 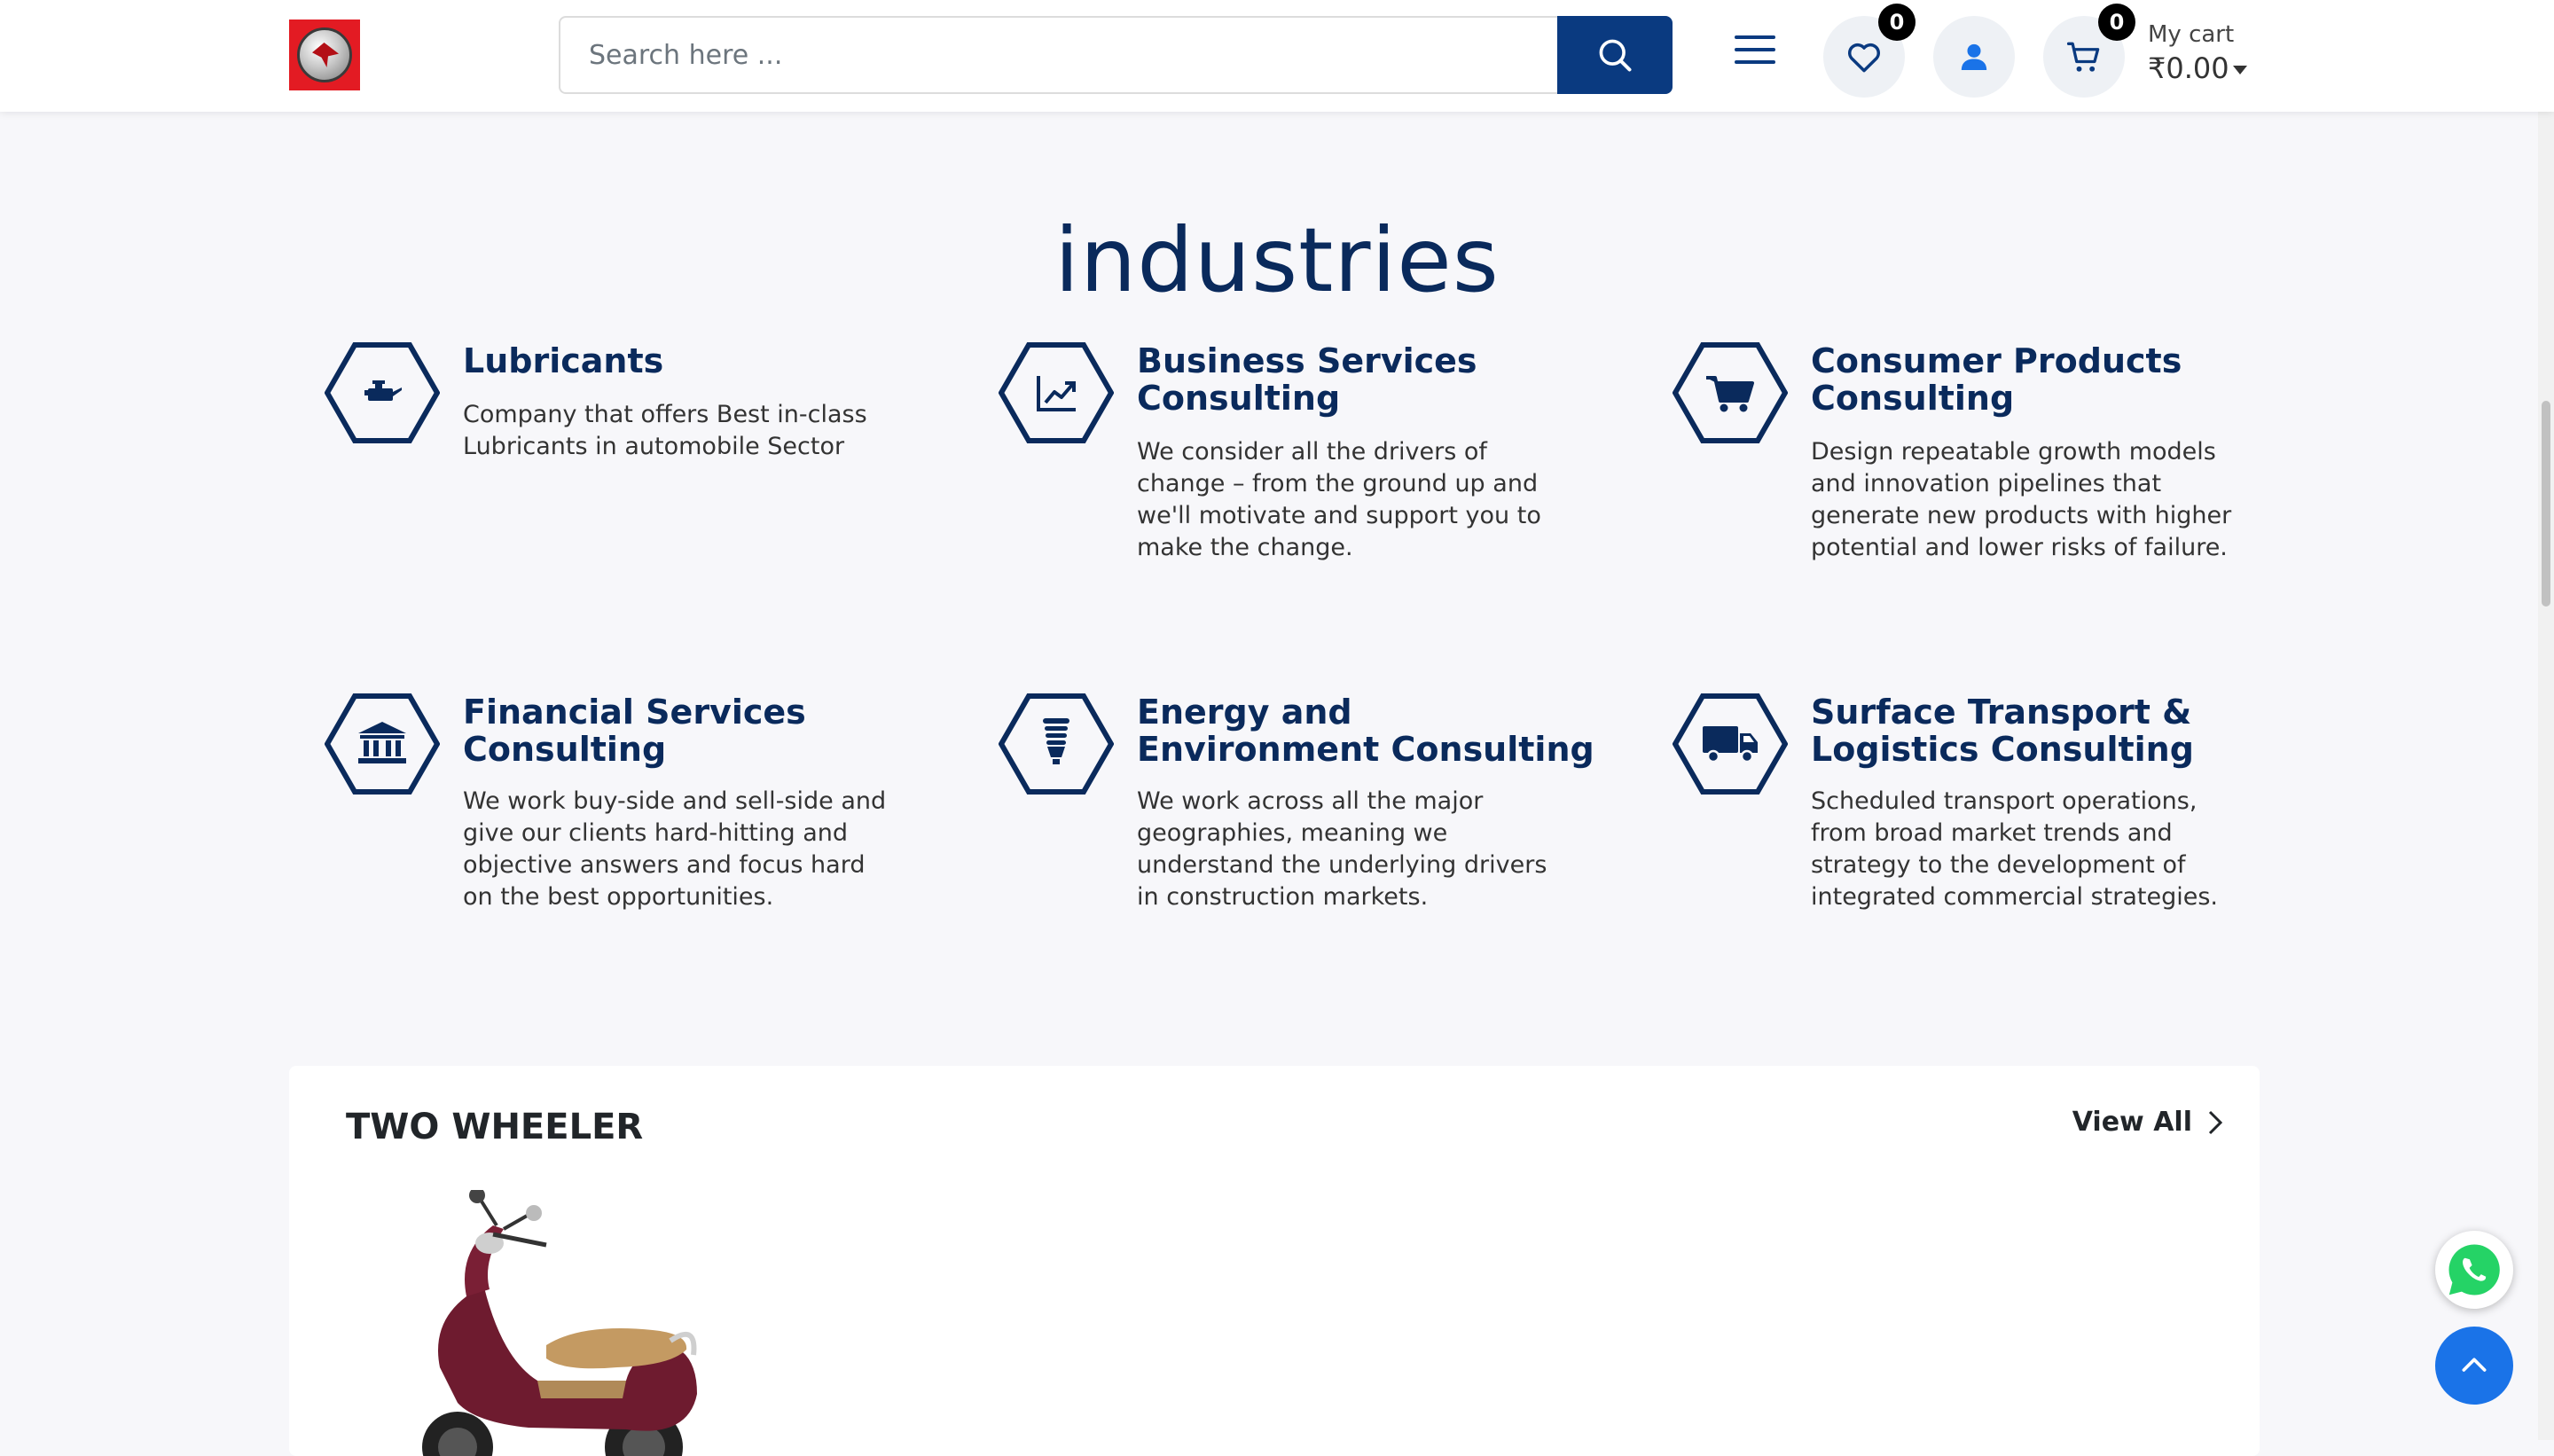 I want to click on truck-icon, so click(x=1730, y=744).